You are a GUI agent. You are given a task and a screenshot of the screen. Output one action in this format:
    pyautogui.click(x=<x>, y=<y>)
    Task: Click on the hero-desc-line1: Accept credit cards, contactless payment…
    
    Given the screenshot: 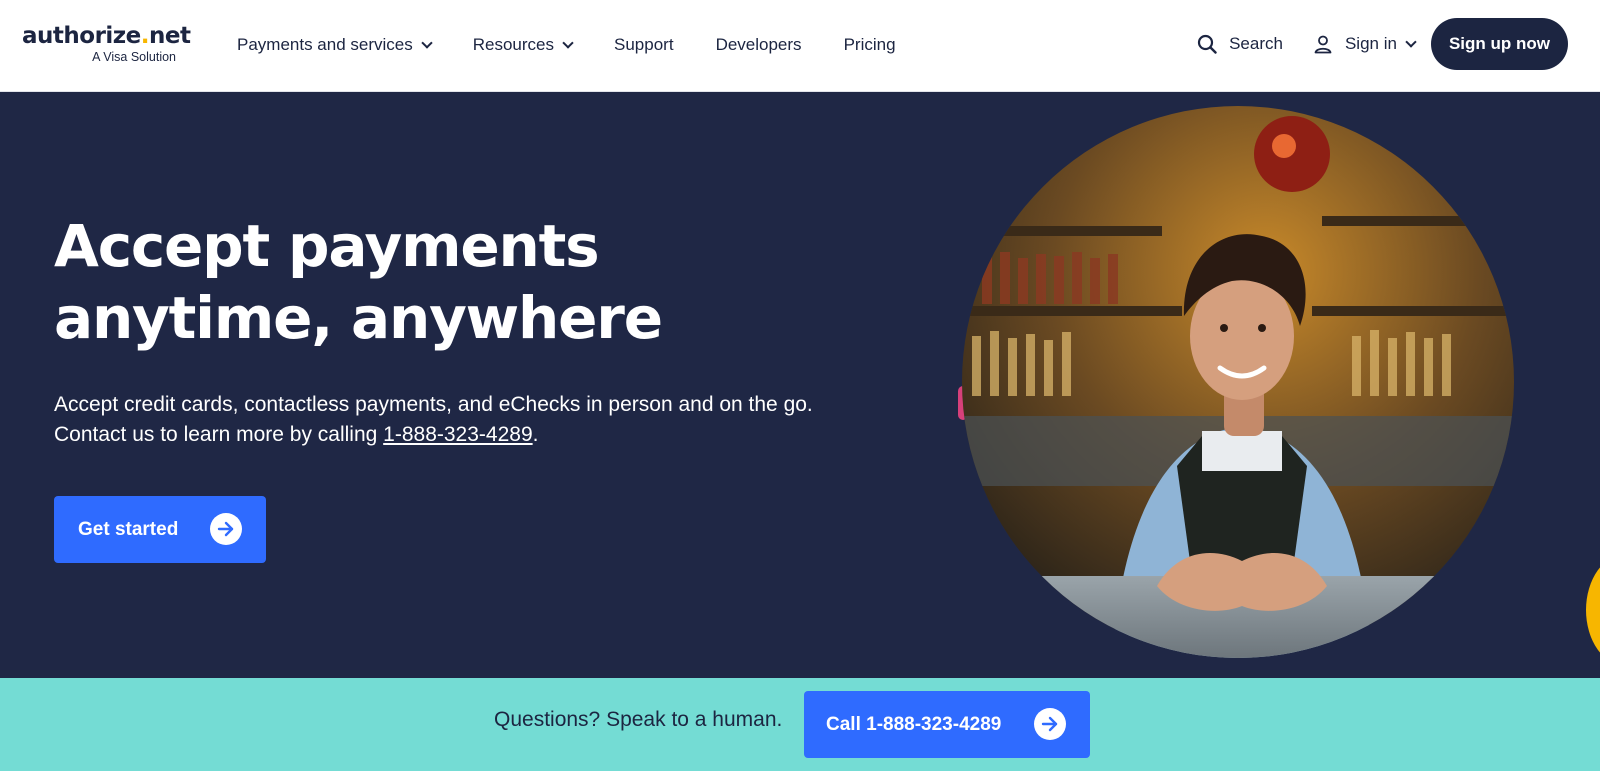 What is the action you would take?
    pyautogui.click(x=433, y=404)
    